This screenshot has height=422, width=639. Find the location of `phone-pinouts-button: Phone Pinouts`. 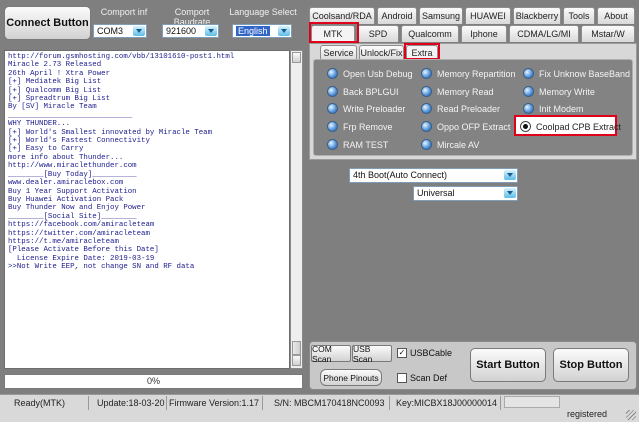

phone-pinouts-button: Phone Pinouts is located at coordinates (351, 377).